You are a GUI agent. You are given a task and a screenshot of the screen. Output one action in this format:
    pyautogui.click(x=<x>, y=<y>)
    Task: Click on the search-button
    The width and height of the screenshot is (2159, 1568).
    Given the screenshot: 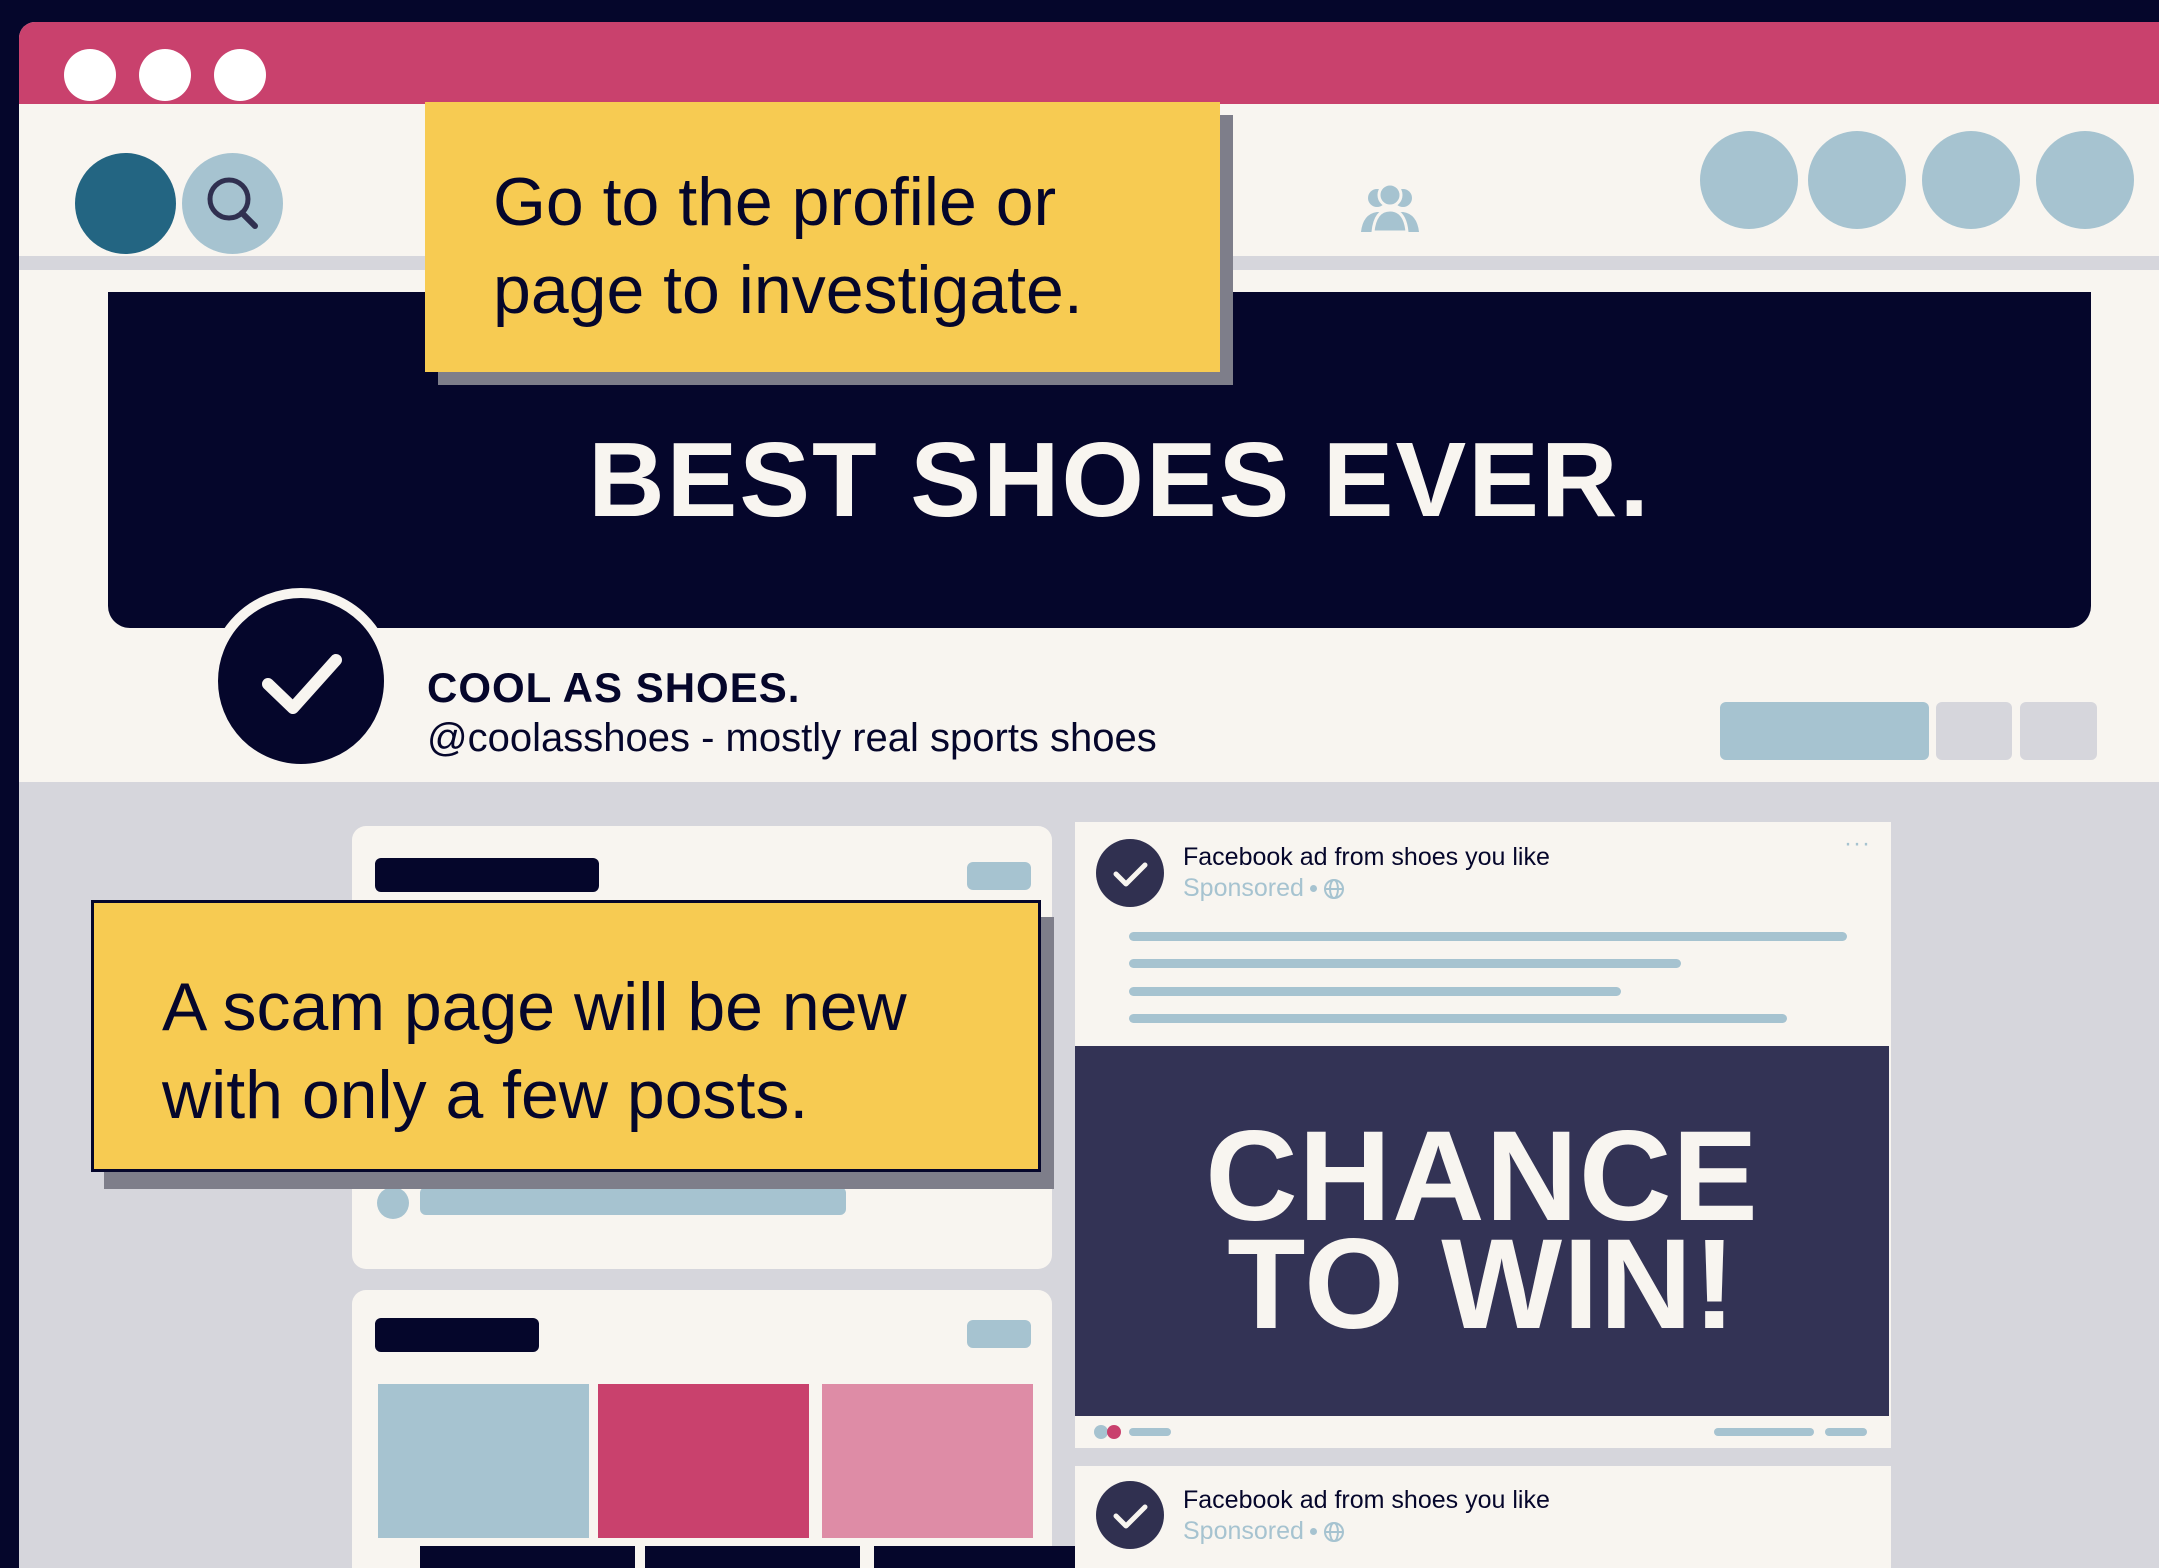 What is the action you would take?
    pyautogui.click(x=232, y=203)
    